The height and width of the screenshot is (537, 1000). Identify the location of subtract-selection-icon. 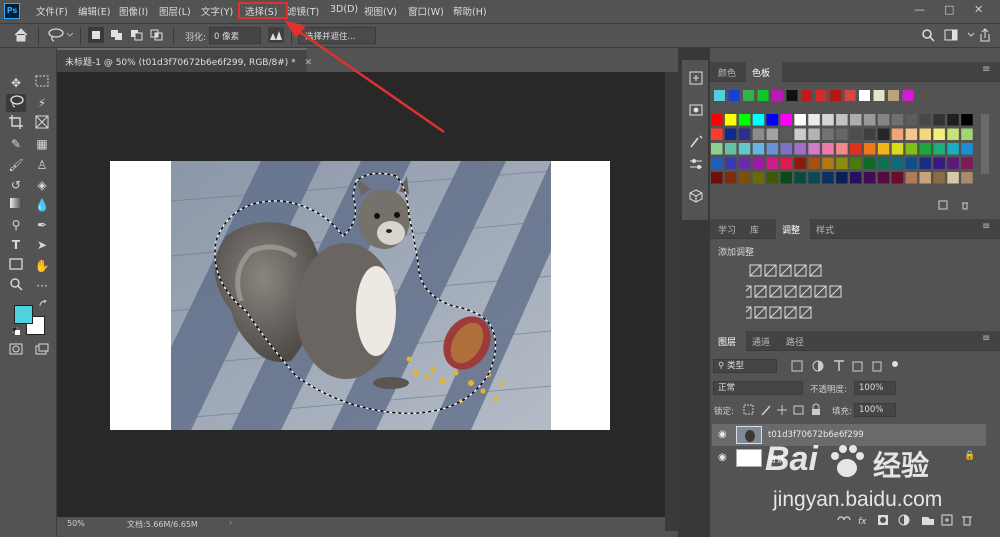
(137, 35).